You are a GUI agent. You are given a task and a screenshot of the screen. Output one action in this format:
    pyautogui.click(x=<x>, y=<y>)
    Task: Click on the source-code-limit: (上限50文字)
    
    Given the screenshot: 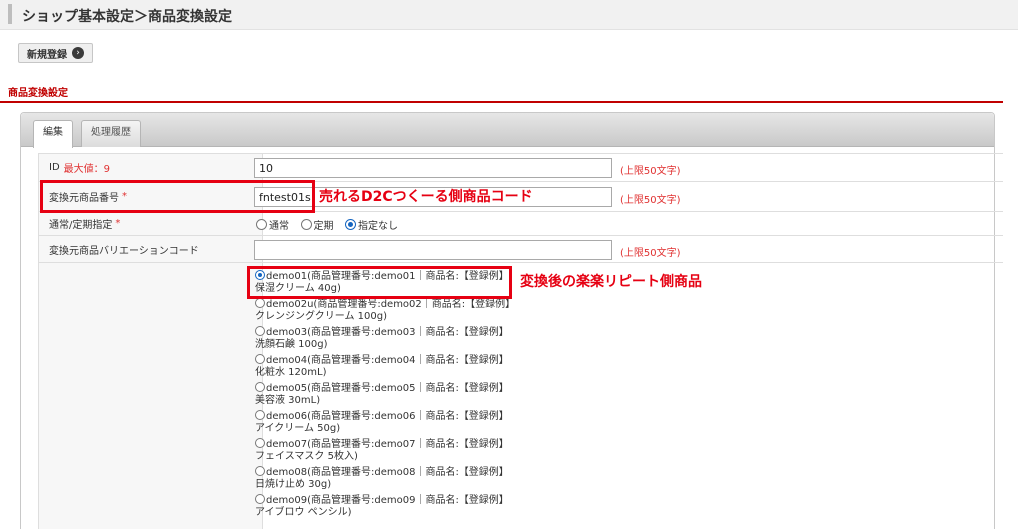 What is the action you would take?
    pyautogui.click(x=650, y=200)
    